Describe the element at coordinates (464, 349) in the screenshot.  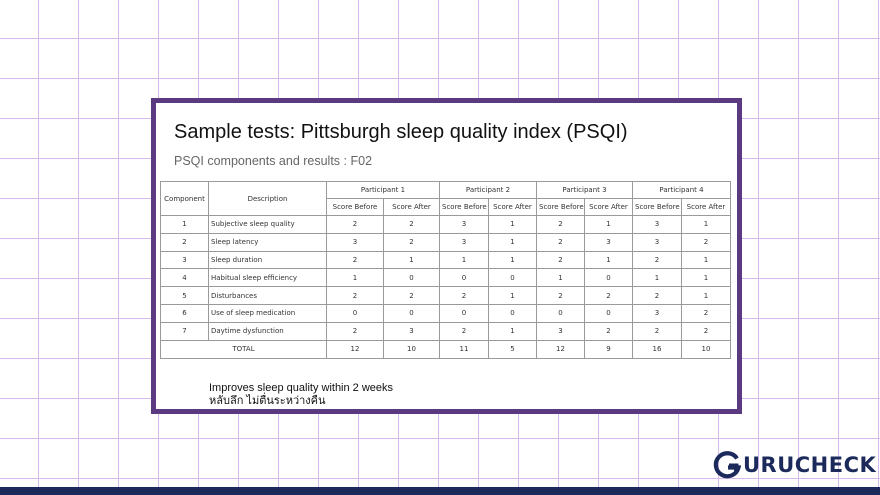
I see `total-cell: 11` at that location.